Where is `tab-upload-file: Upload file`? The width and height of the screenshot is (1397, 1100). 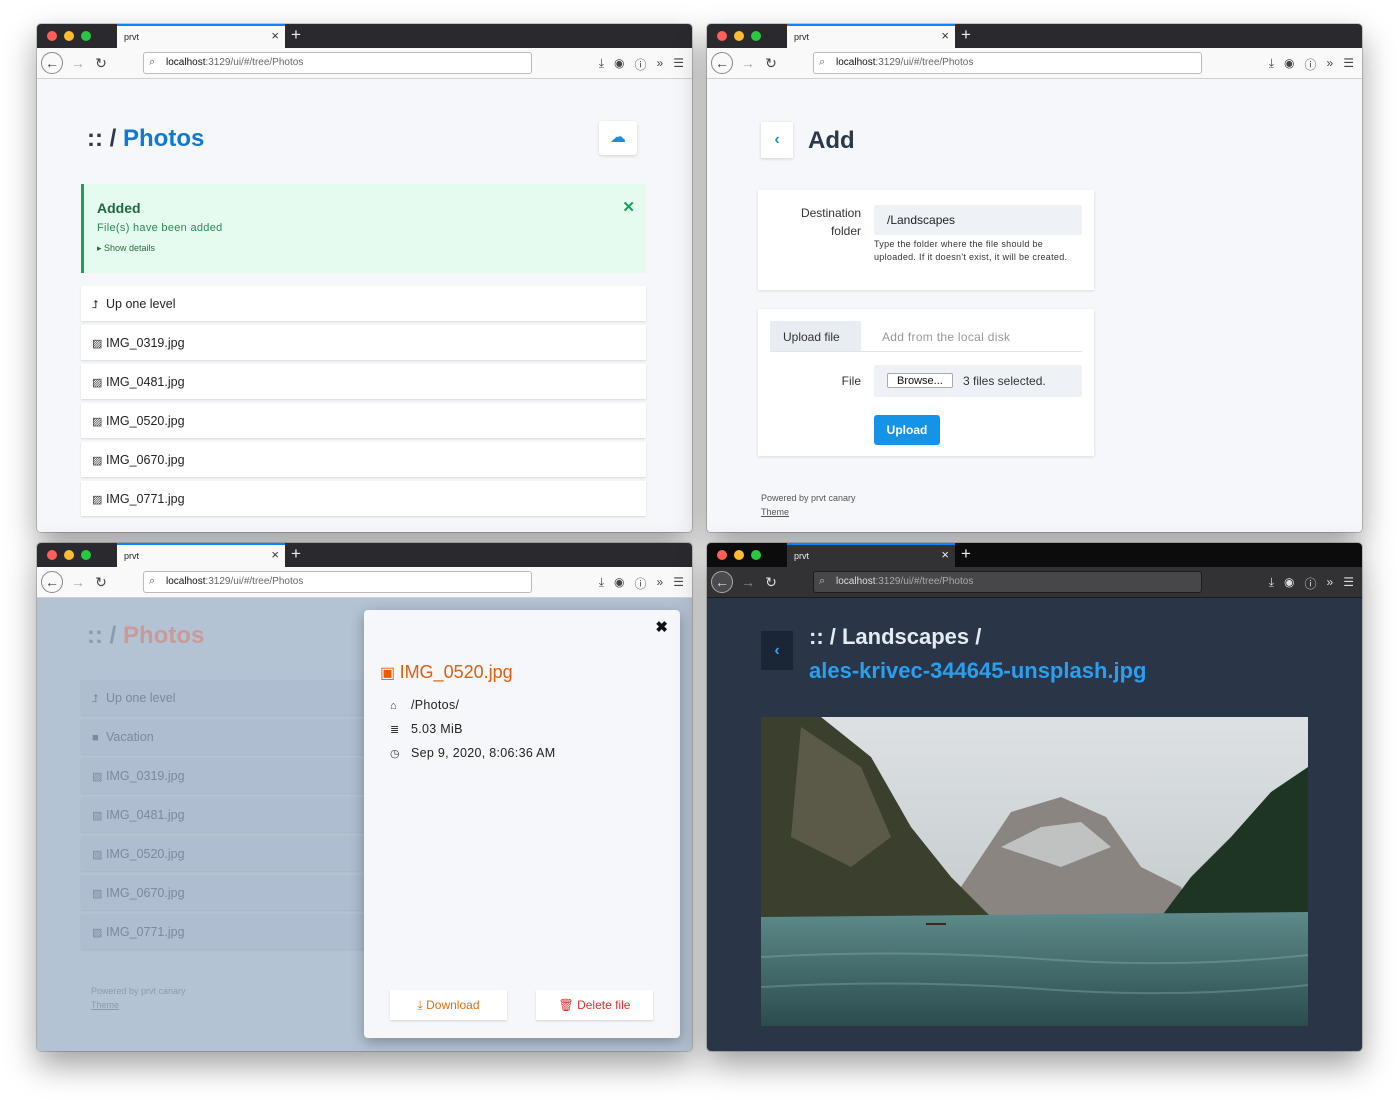 tab-upload-file: Upload file is located at coordinates (815, 336).